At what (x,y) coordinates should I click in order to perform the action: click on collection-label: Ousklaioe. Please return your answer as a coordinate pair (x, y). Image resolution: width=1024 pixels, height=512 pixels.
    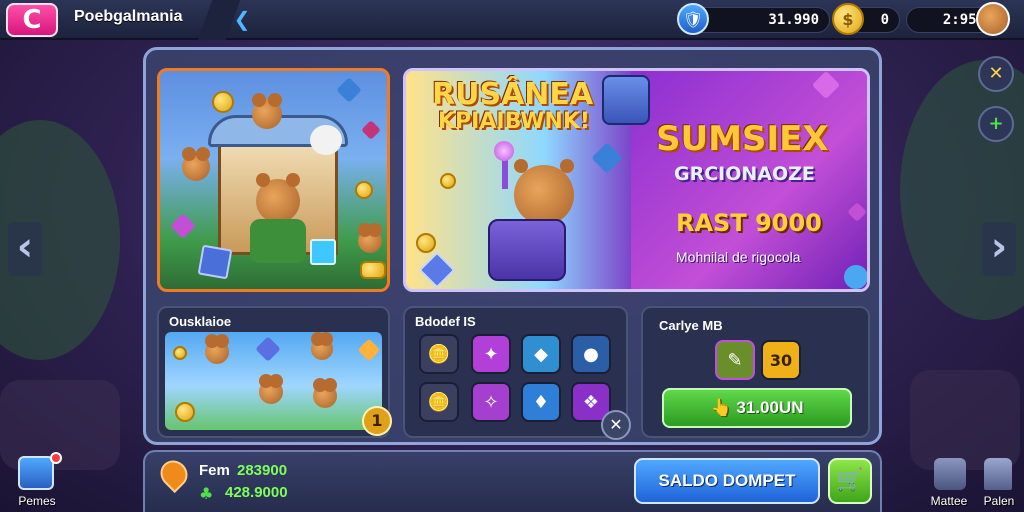
    Looking at the image, I should click on (200, 321).